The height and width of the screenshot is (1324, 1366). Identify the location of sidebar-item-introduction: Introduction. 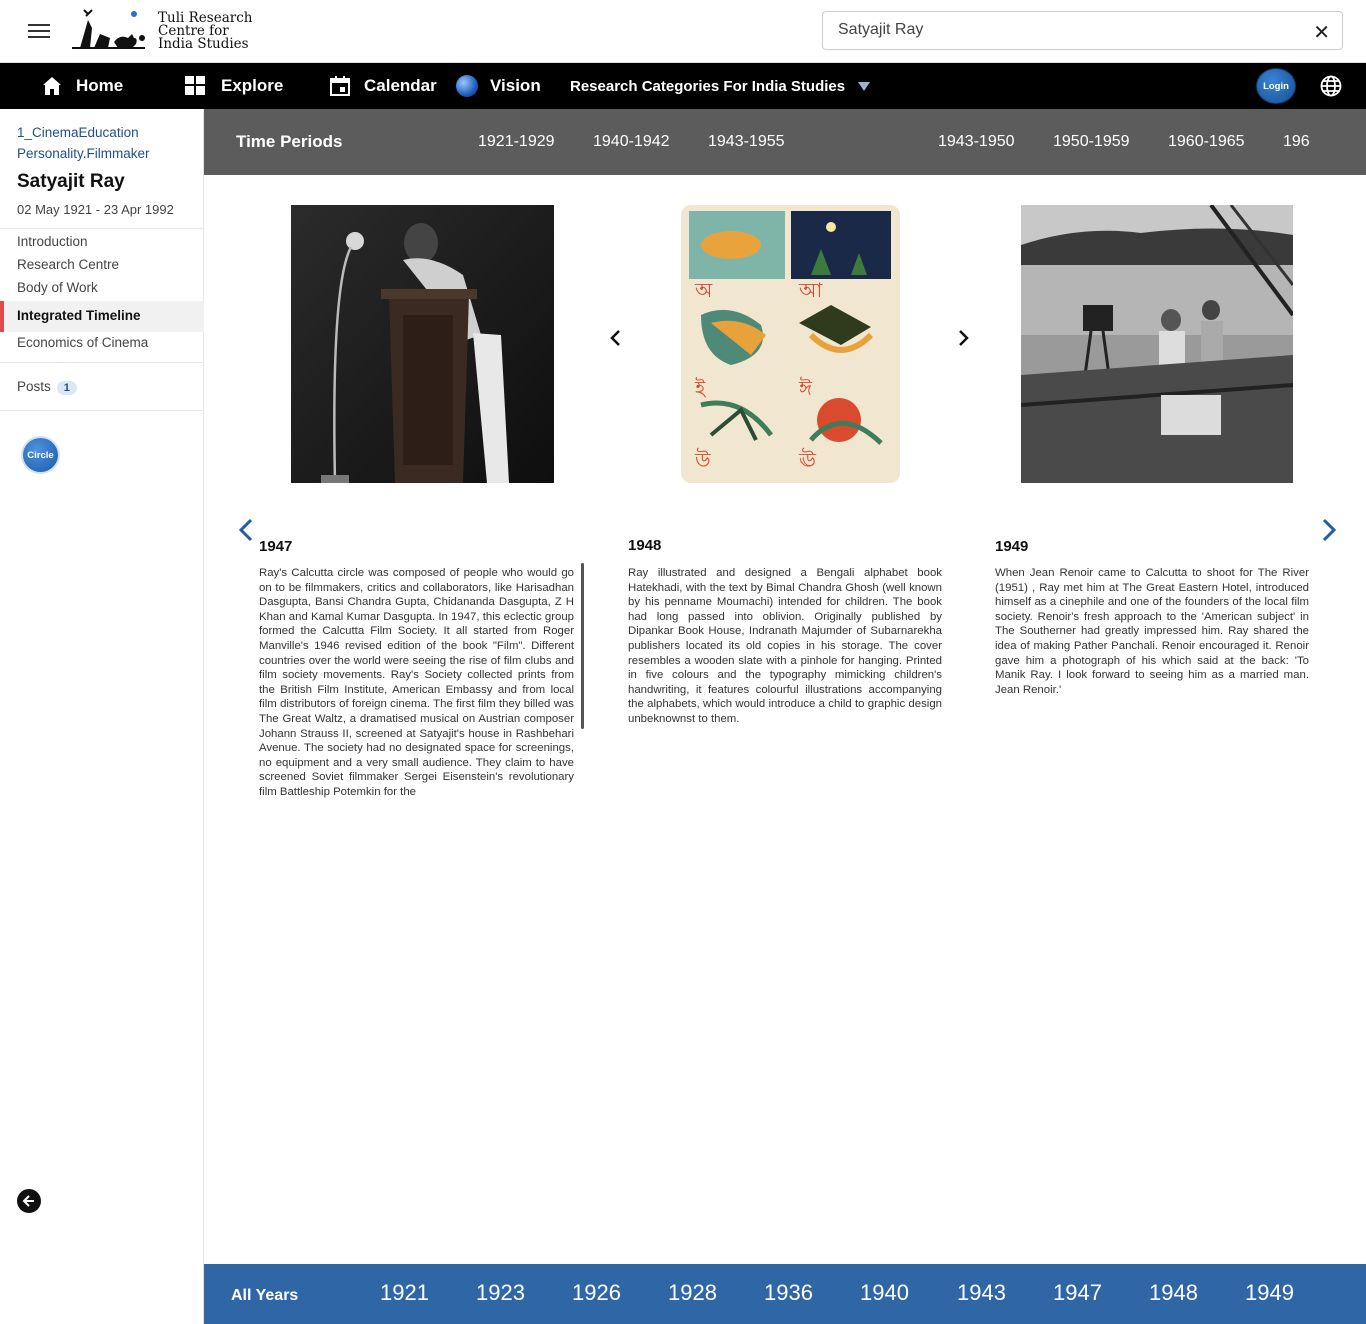
(52, 241).